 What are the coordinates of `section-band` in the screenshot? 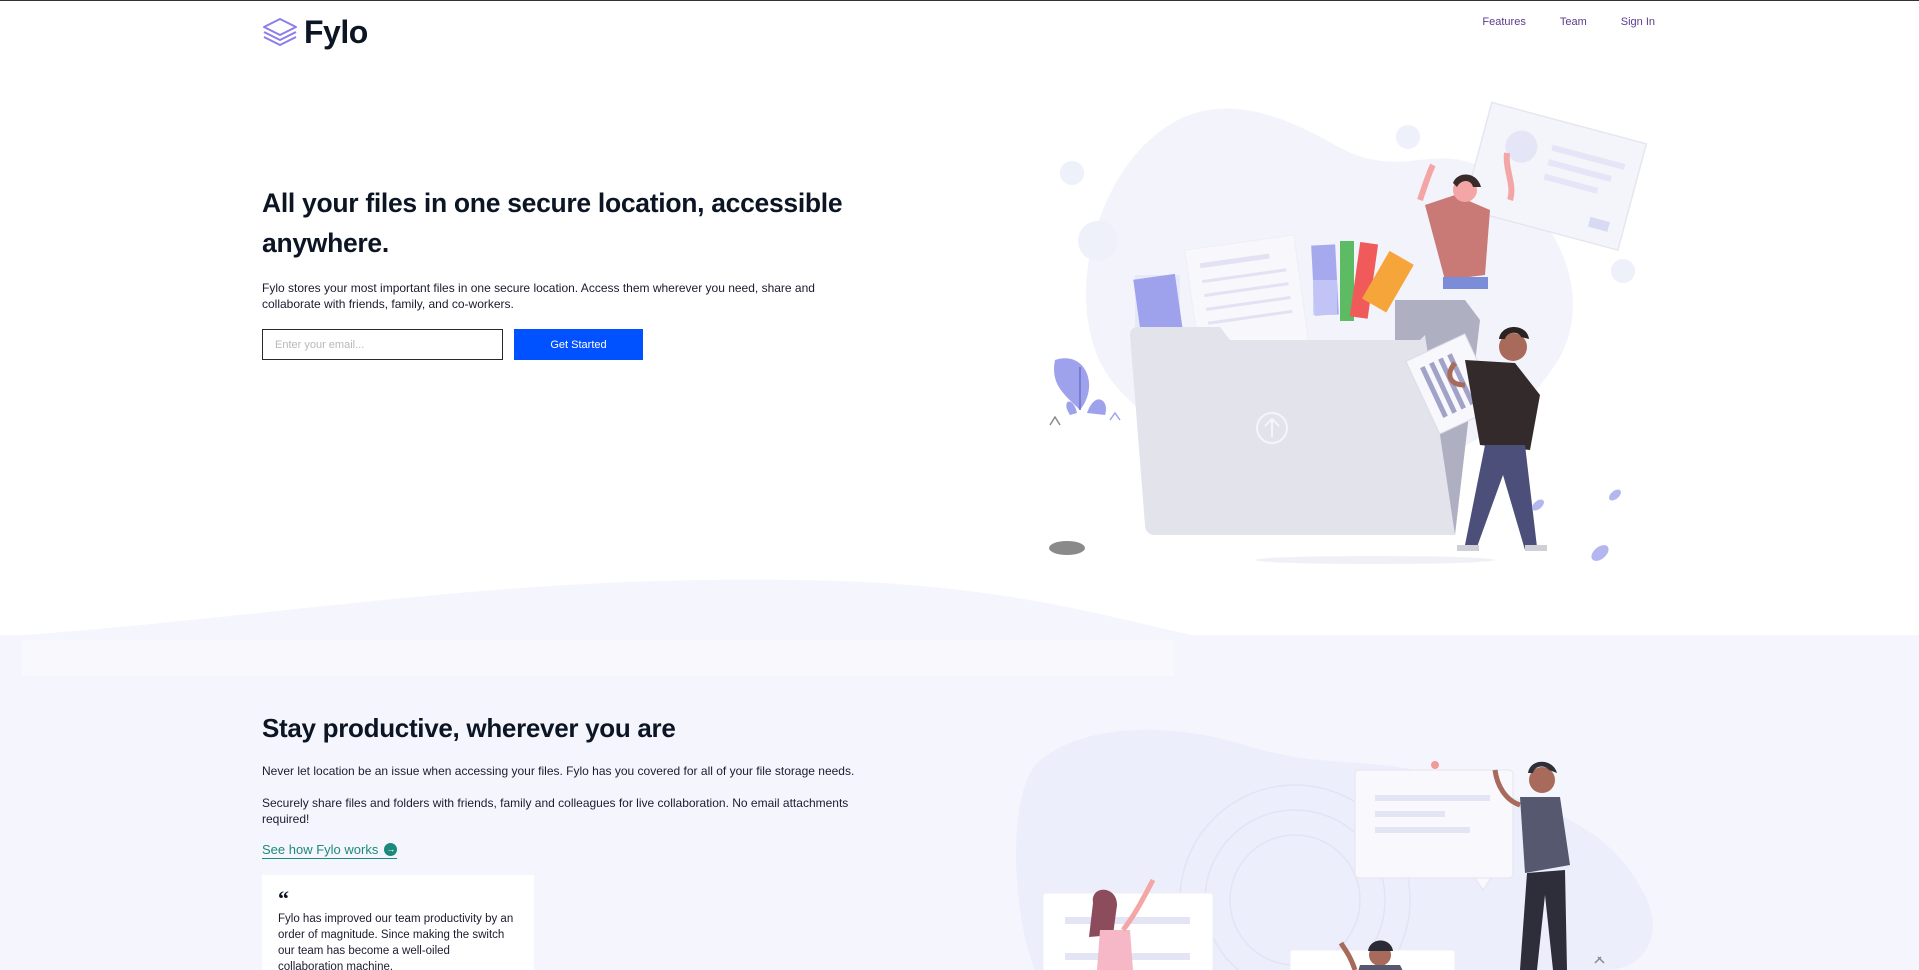 It's located at (598, 658).